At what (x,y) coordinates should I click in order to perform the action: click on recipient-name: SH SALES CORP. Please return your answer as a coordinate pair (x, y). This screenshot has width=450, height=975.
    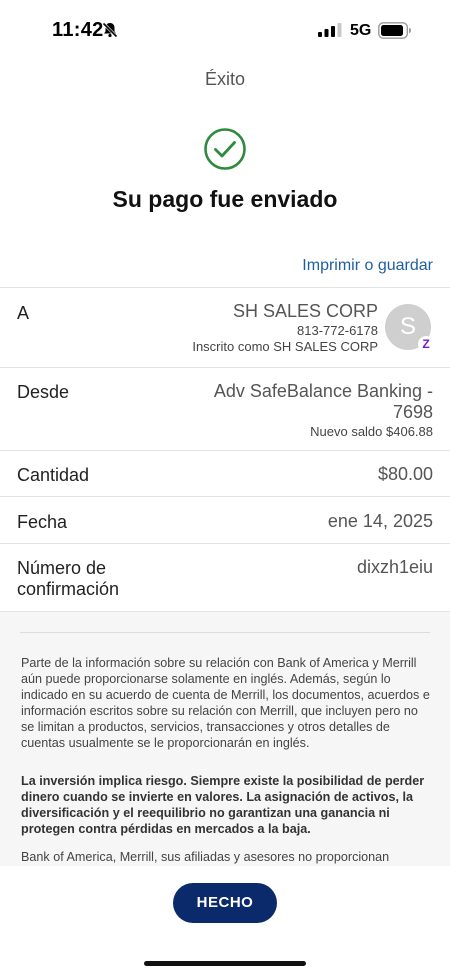
    Looking at the image, I should click on (305, 311).